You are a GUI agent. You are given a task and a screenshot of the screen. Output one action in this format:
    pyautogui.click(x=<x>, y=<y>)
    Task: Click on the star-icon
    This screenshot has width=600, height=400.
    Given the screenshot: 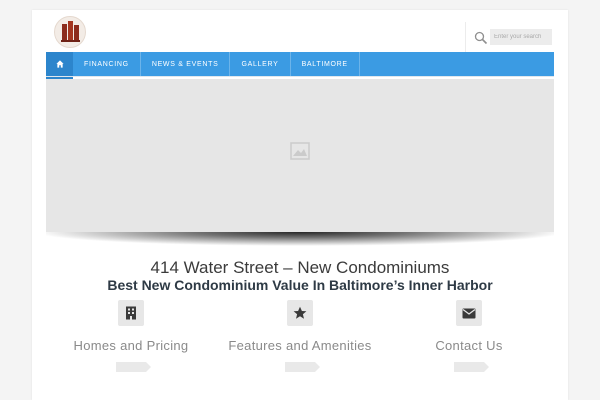 What is the action you would take?
    pyautogui.click(x=300, y=312)
    